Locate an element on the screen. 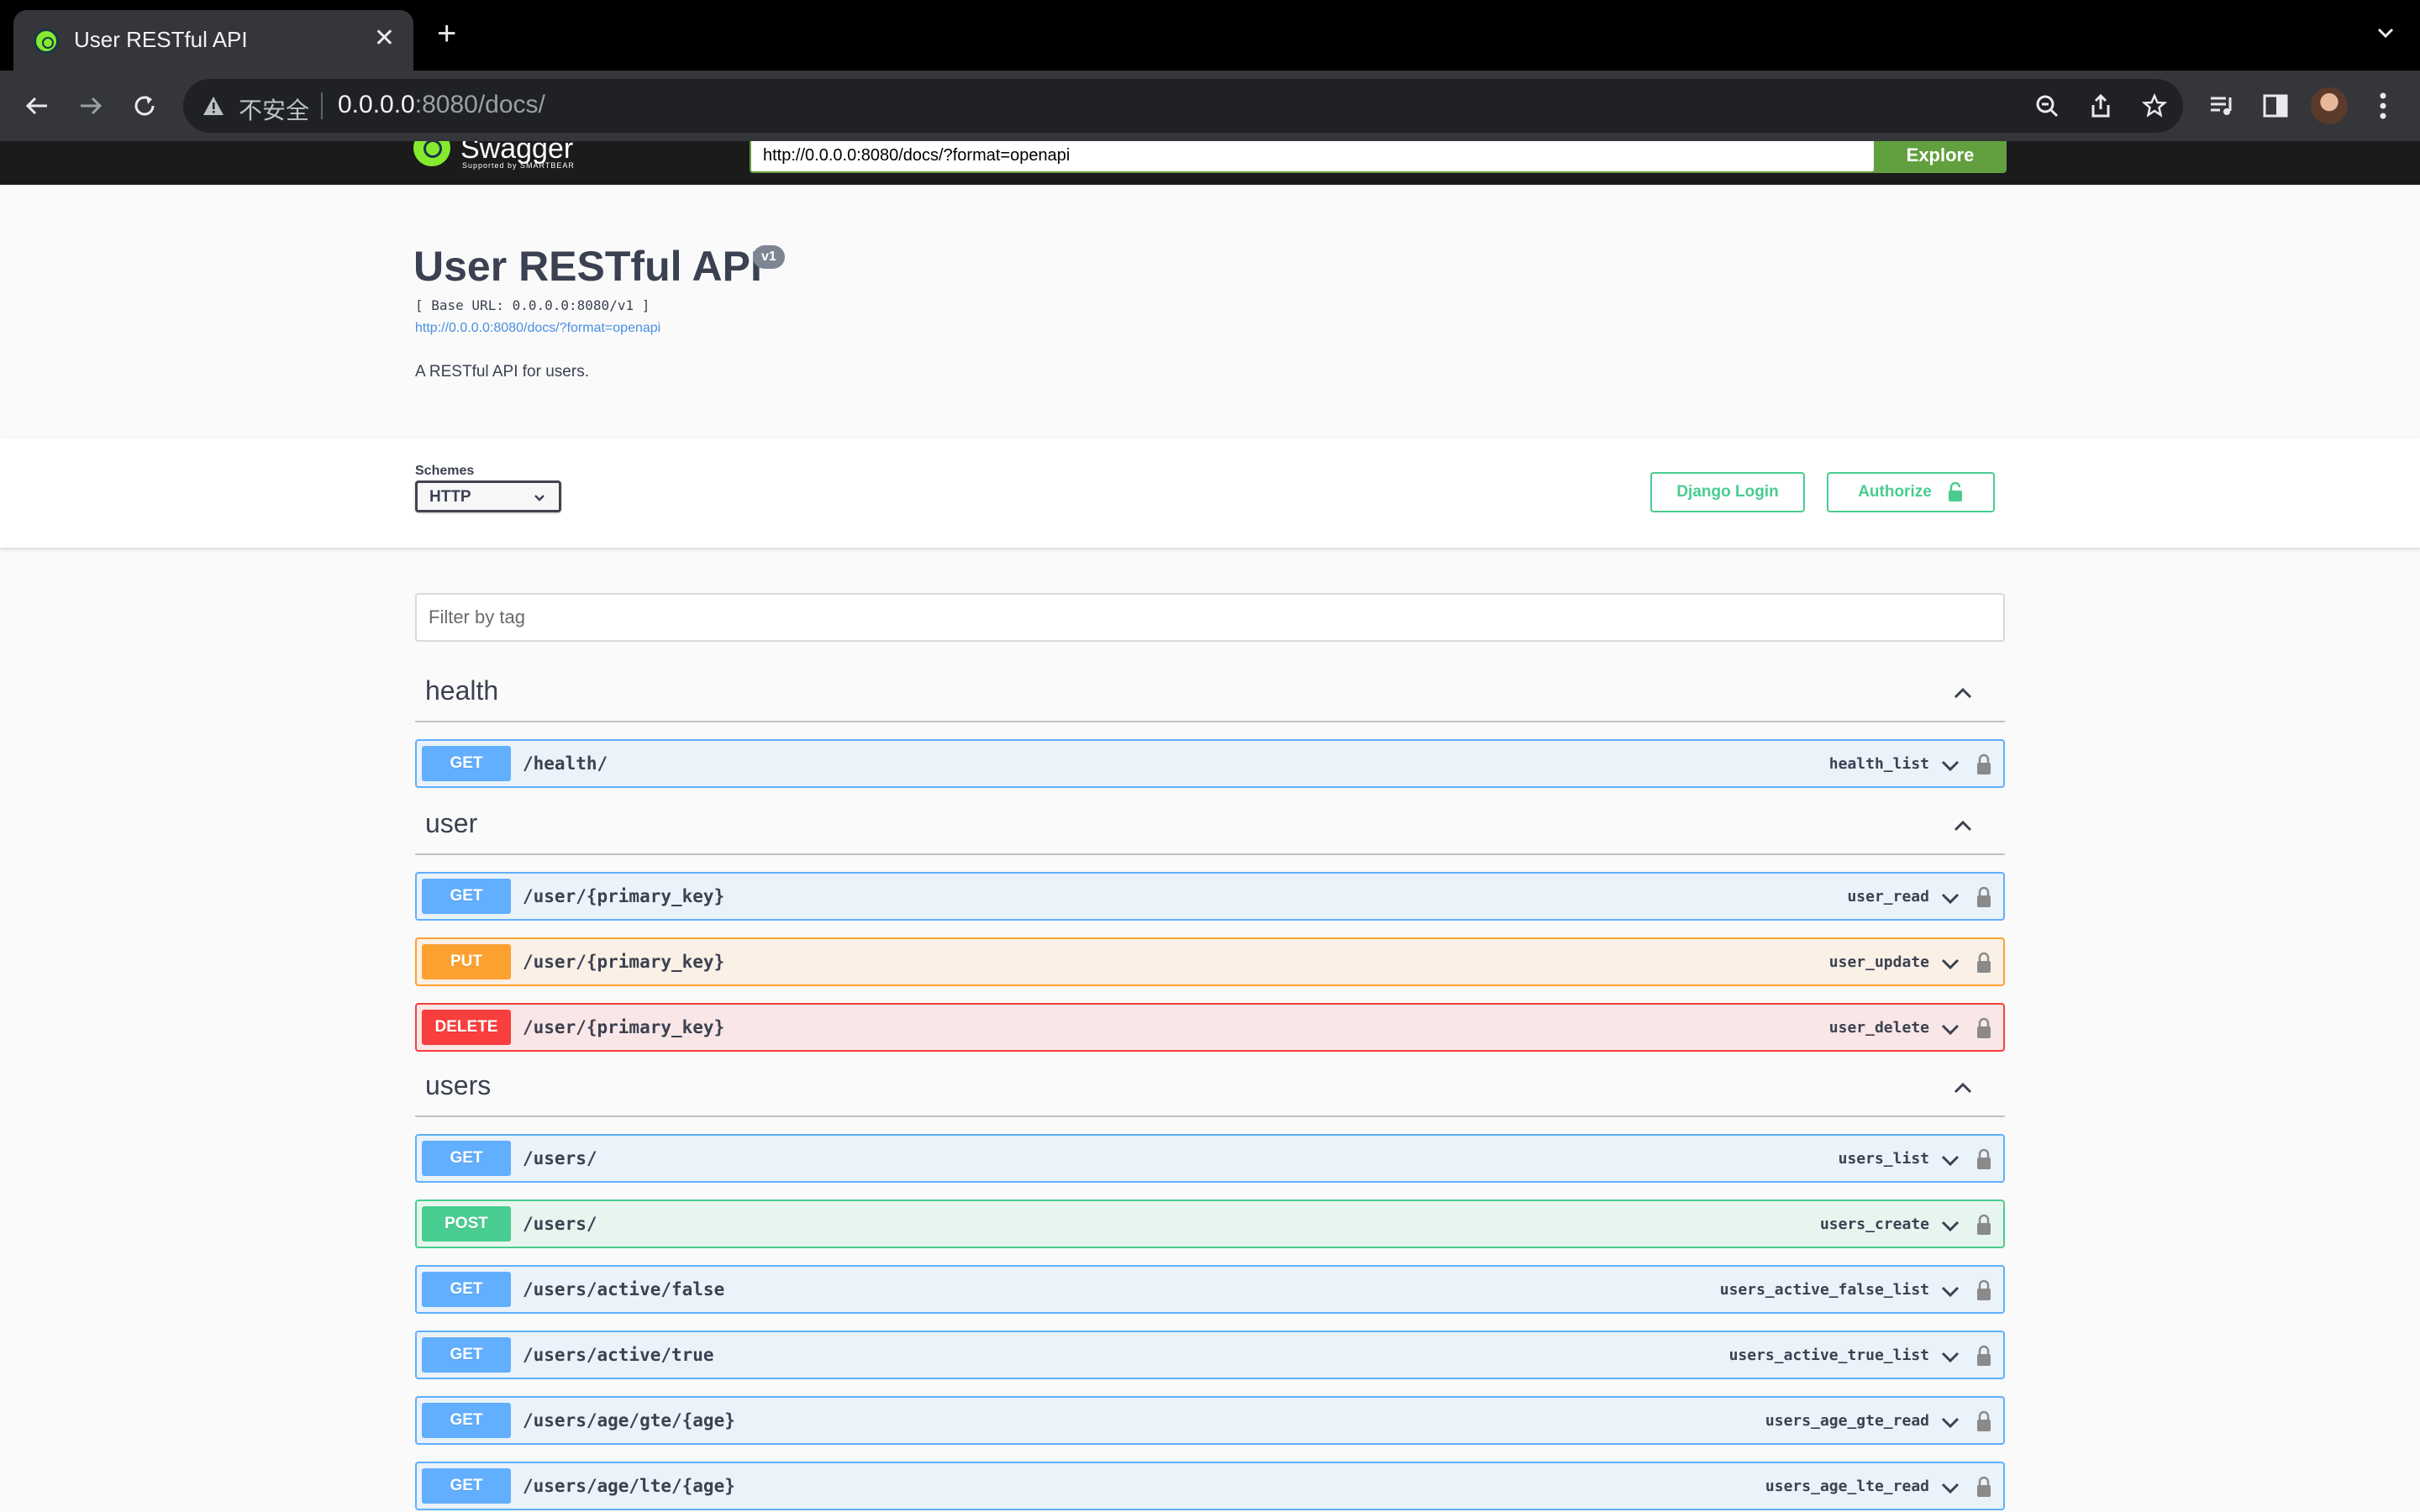 Image resolution: width=2420 pixels, height=1512 pixels. swagger-favicon-icon is located at coordinates (46, 41).